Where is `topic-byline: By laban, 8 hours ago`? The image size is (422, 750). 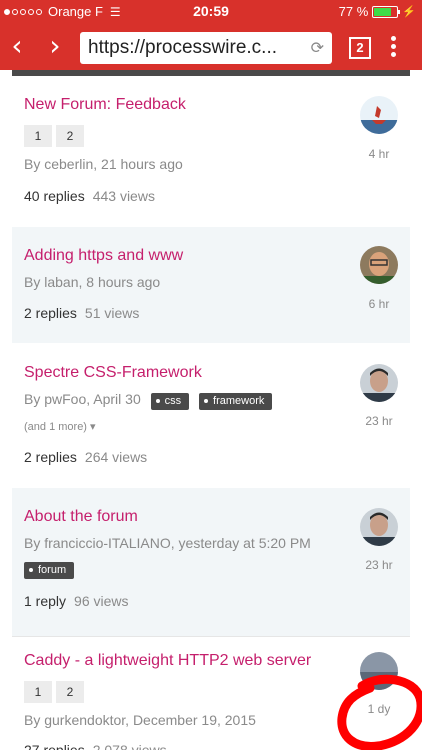 topic-byline: By laban, 8 hours ago is located at coordinates (92, 282).